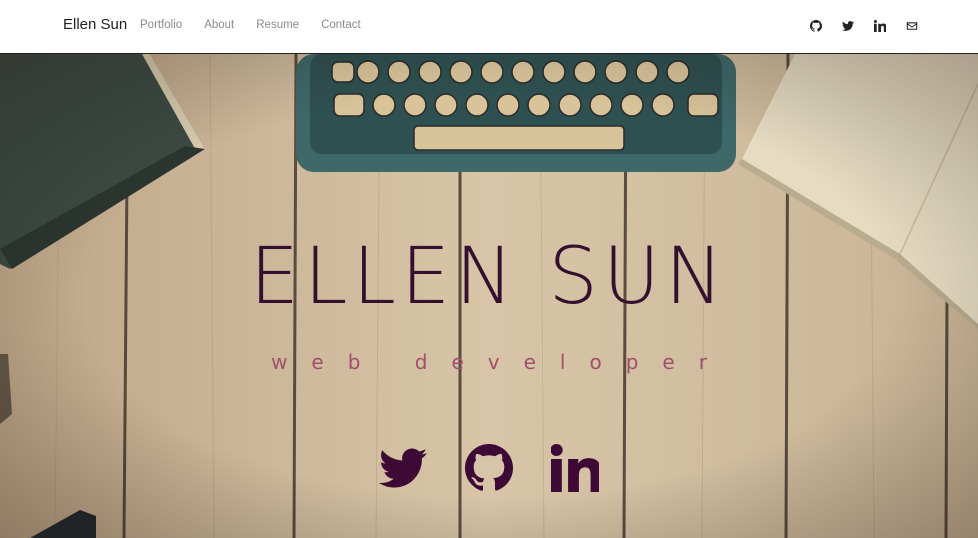 The image size is (978, 538). I want to click on nav-link-about: About, so click(219, 25).